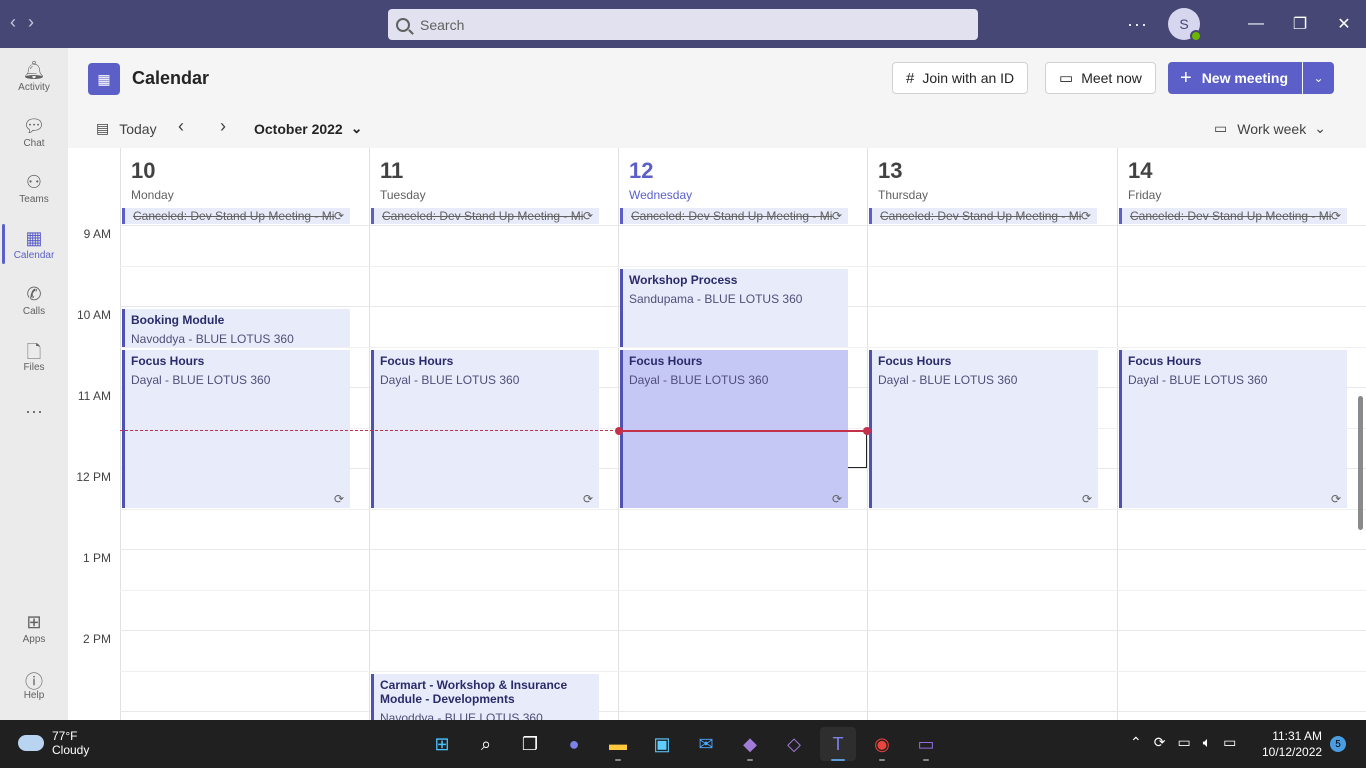 The height and width of the screenshot is (768, 1366). I want to click on rail-item-apps: ⊞ Apps, so click(34, 628).